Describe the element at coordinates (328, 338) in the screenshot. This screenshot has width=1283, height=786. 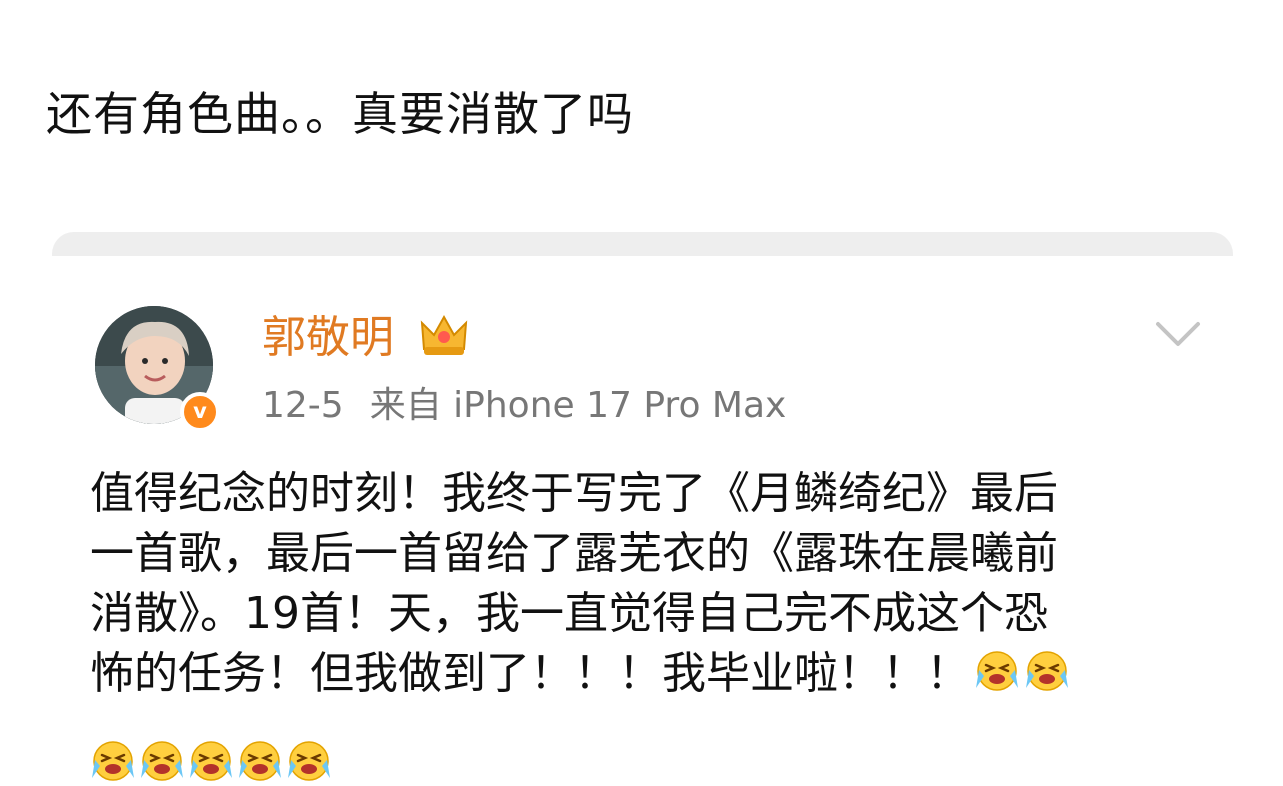
I see `author-name: 郭敬明` at that location.